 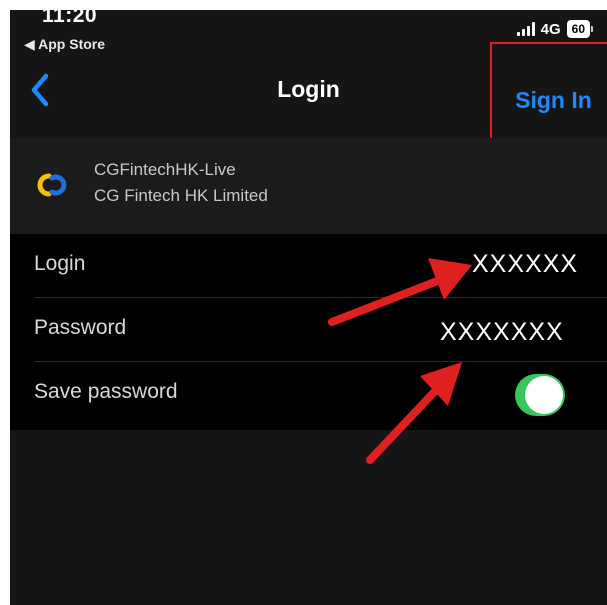 I want to click on save-password-toggle, so click(x=540, y=395).